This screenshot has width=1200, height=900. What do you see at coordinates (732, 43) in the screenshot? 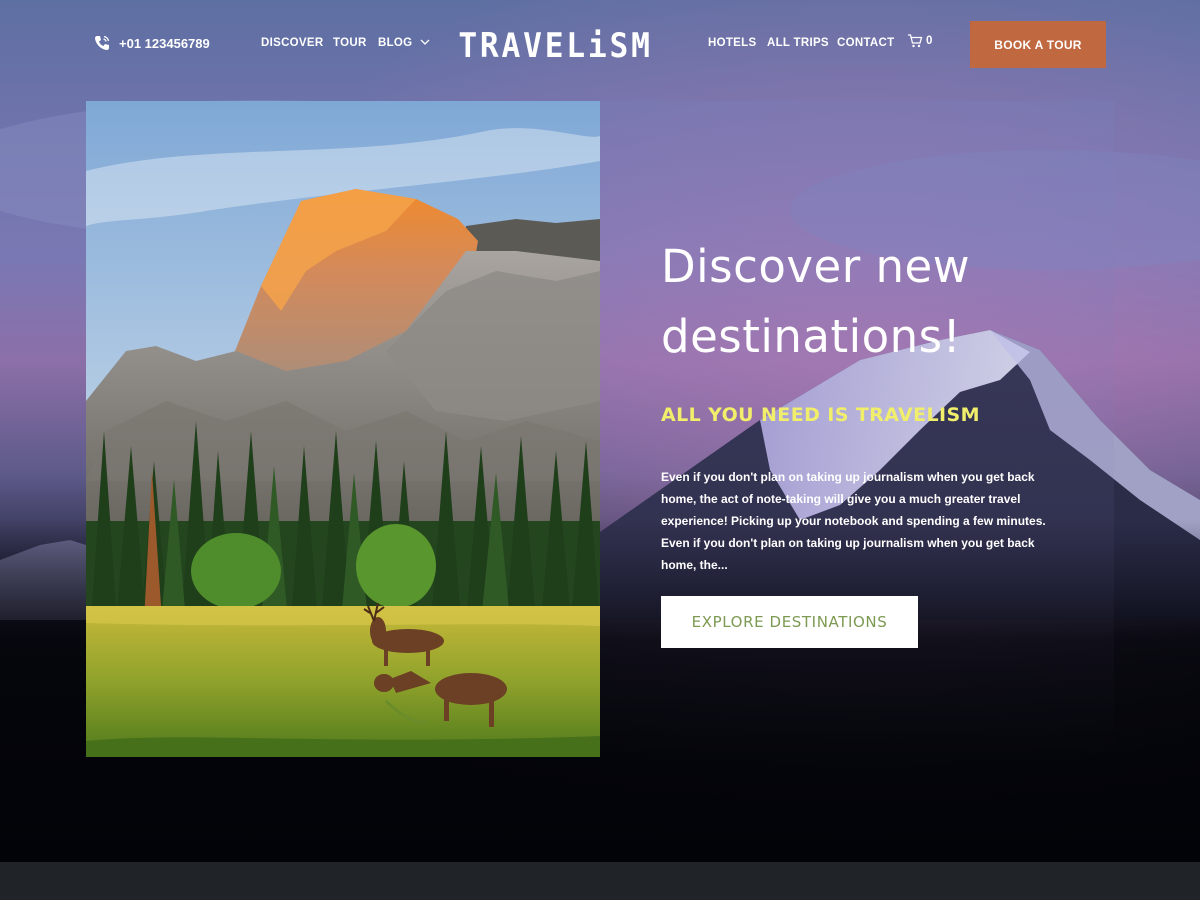
I see `nav-hotels: HOTELS` at bounding box center [732, 43].